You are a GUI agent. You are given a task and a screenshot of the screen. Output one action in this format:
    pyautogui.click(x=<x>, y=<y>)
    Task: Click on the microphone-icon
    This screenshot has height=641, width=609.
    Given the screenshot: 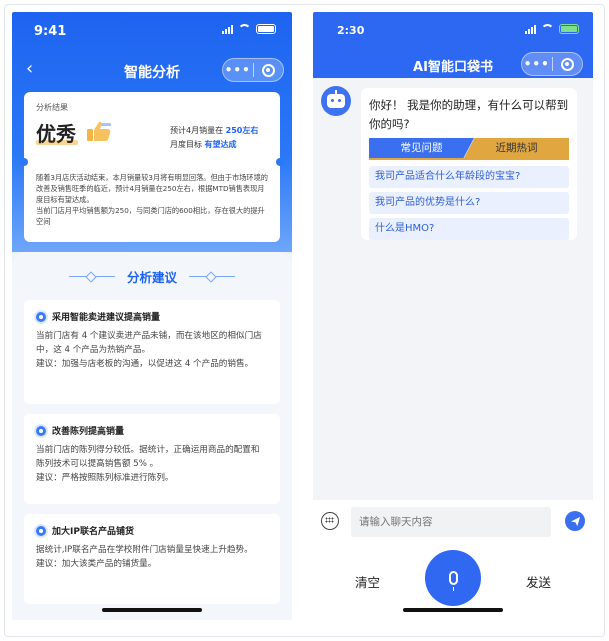 What is the action you would take?
    pyautogui.click(x=453, y=581)
    